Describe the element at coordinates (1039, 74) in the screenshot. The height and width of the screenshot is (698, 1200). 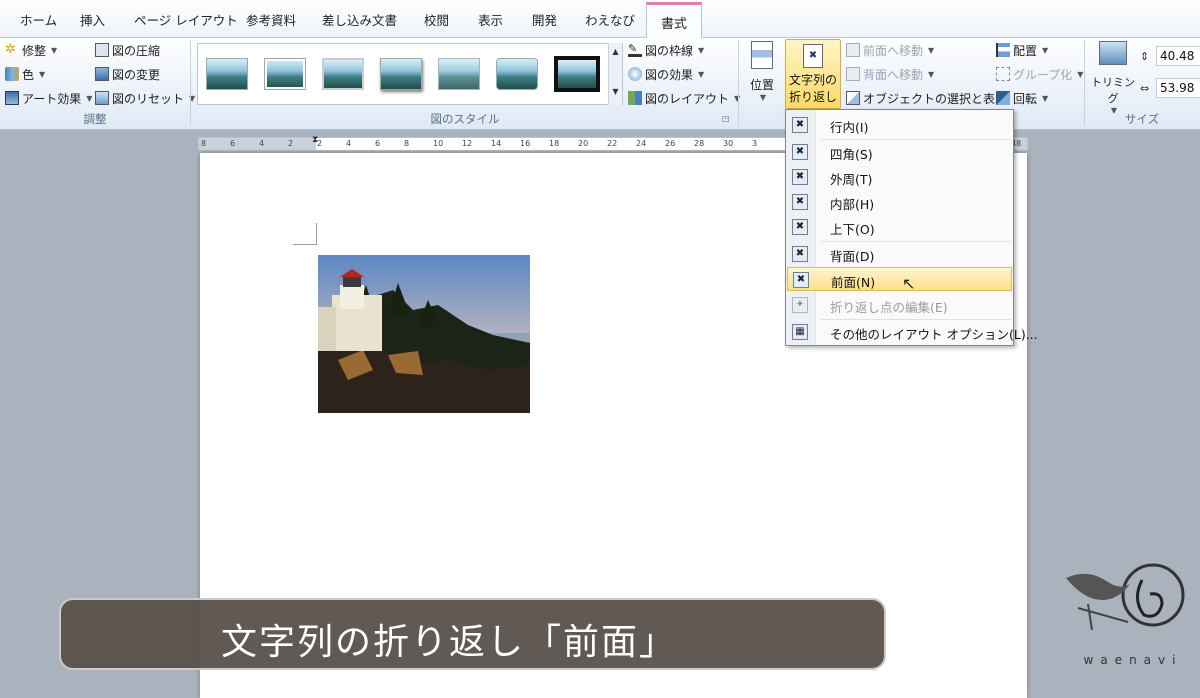
I see `group-button: グループ化 ▼` at that location.